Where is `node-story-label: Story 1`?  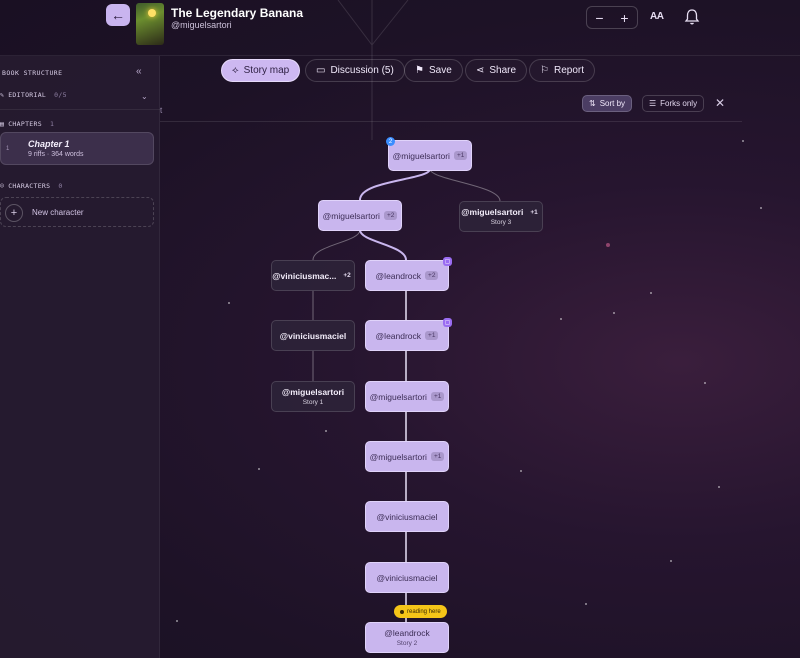 node-story-label: Story 1 is located at coordinates (313, 402).